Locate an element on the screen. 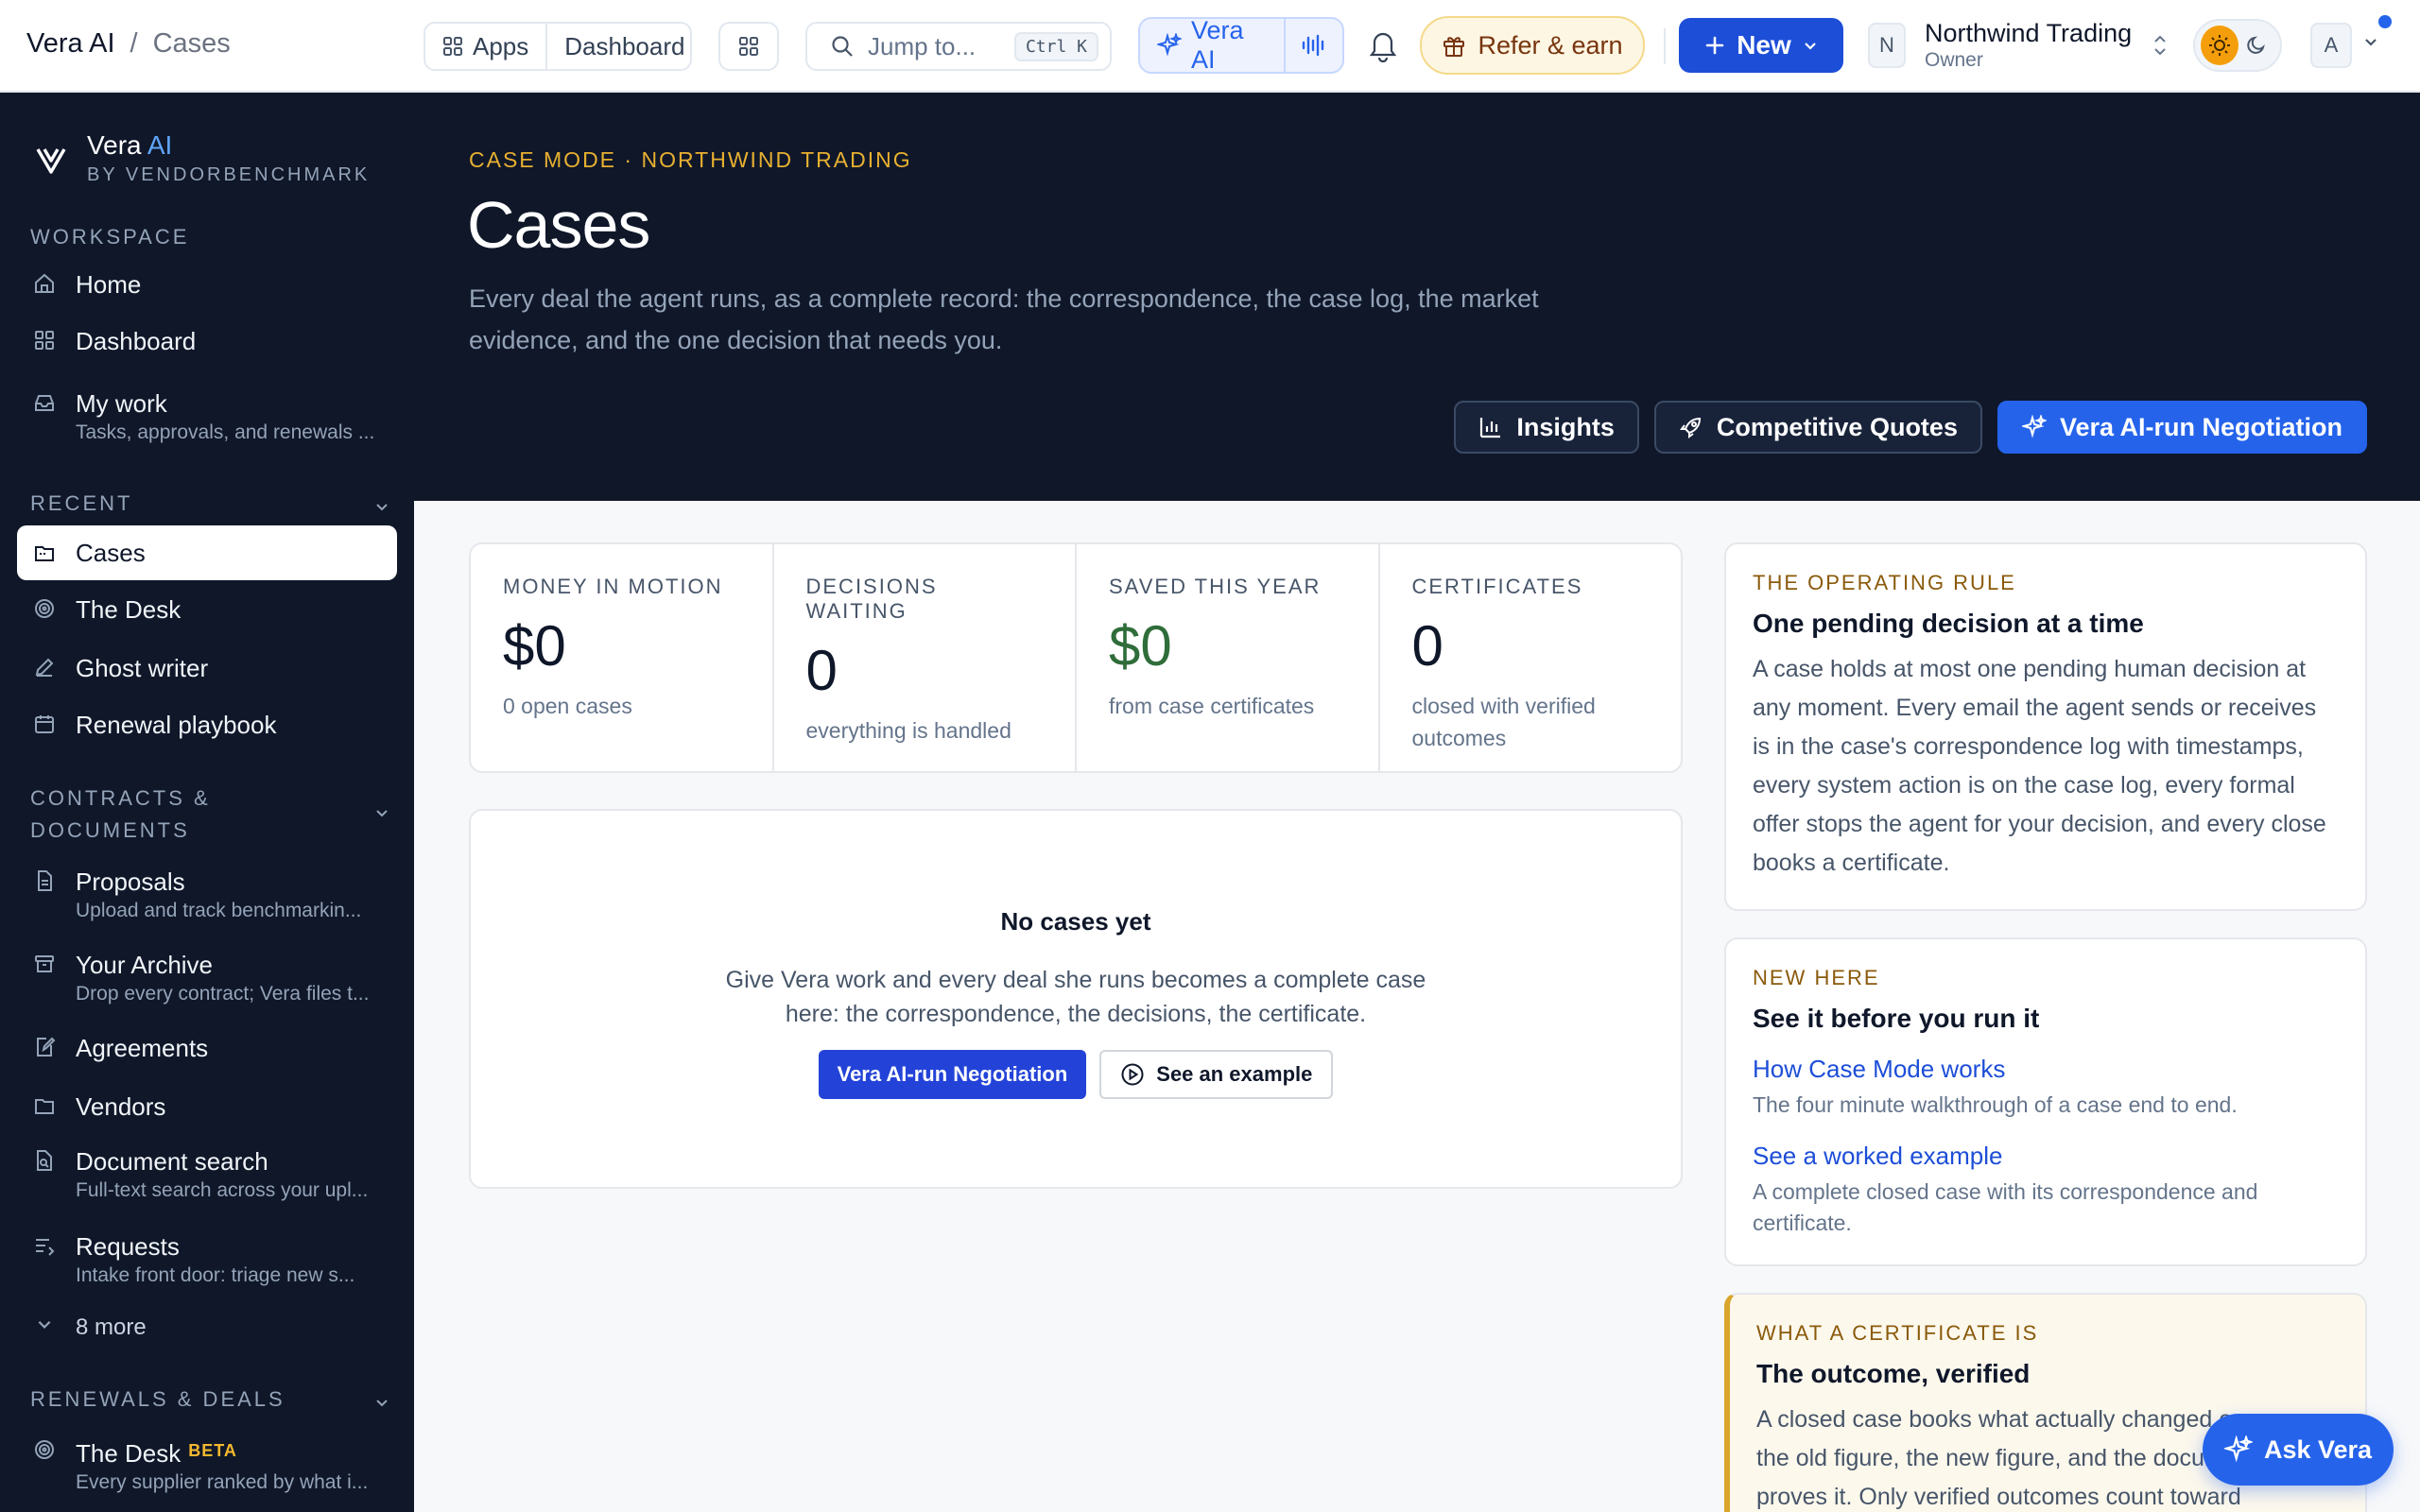 The image size is (2420, 1512). brand-name: Vera AI is located at coordinates (130, 145).